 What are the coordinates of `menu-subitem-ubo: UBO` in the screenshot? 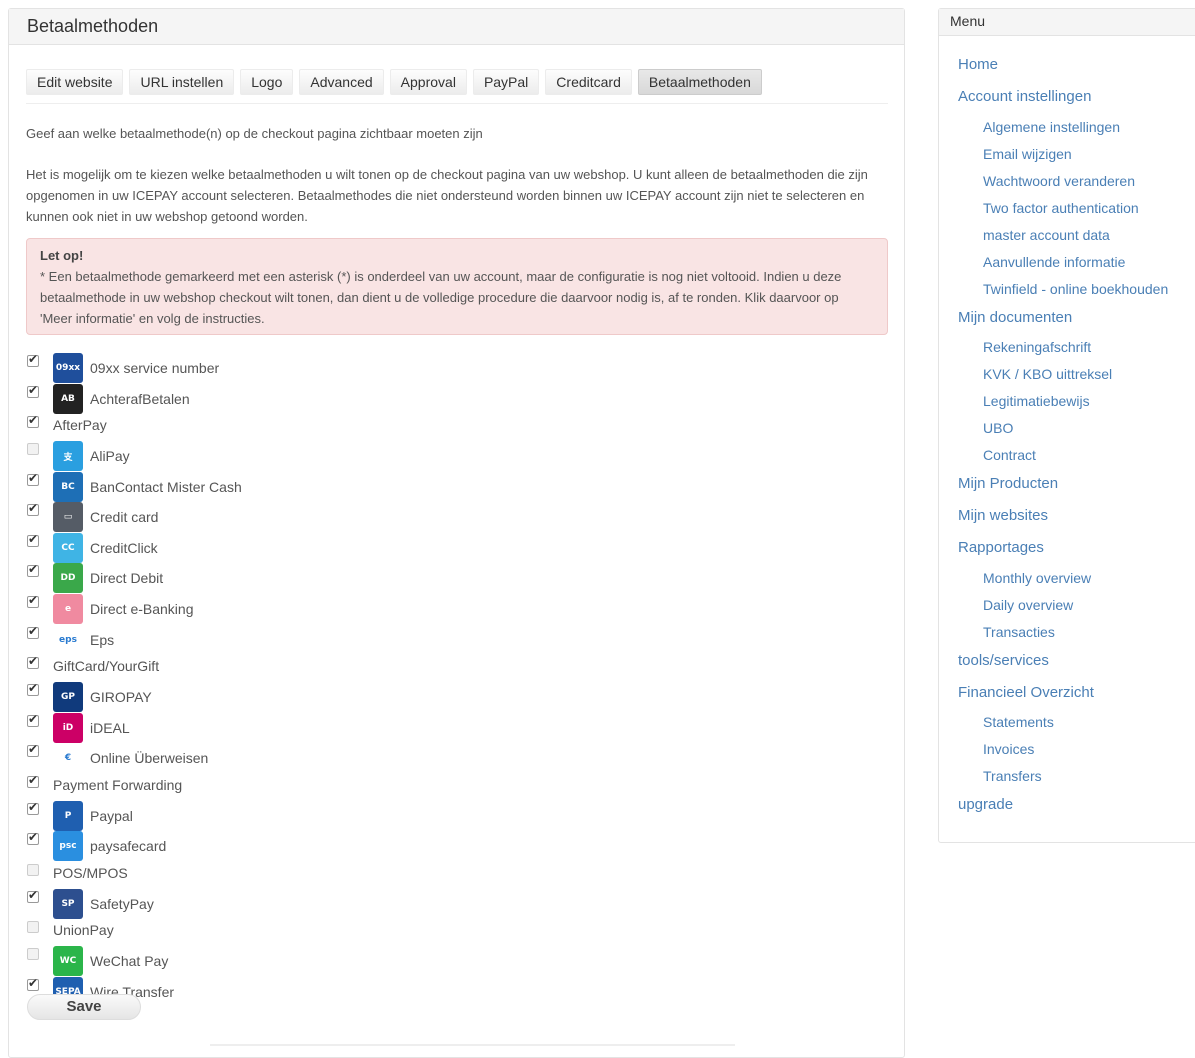 It's located at (1075, 431).